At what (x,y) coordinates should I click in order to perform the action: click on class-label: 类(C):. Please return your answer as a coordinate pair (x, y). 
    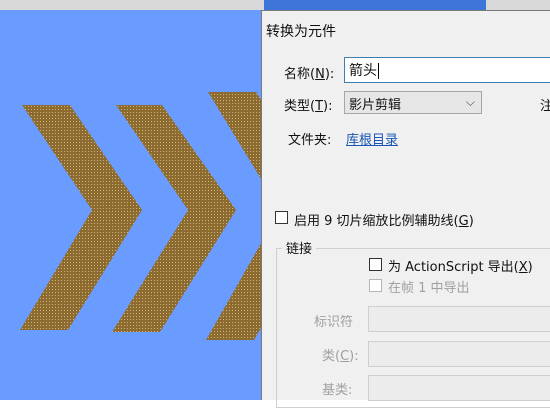
    Looking at the image, I should click on (340, 356).